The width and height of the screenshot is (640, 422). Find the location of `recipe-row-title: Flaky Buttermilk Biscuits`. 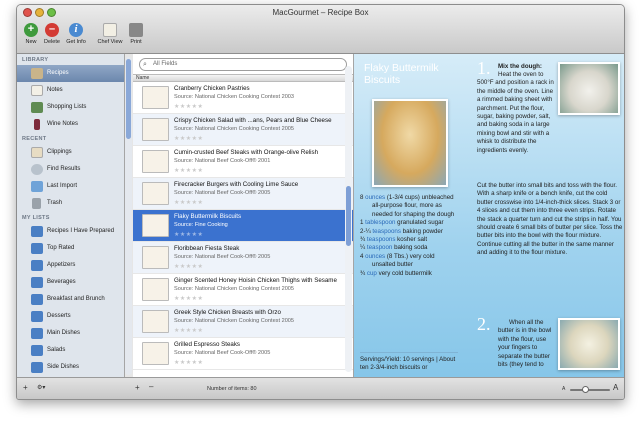

recipe-row-title: Flaky Buttermilk Biscuits is located at coordinates (208, 216).